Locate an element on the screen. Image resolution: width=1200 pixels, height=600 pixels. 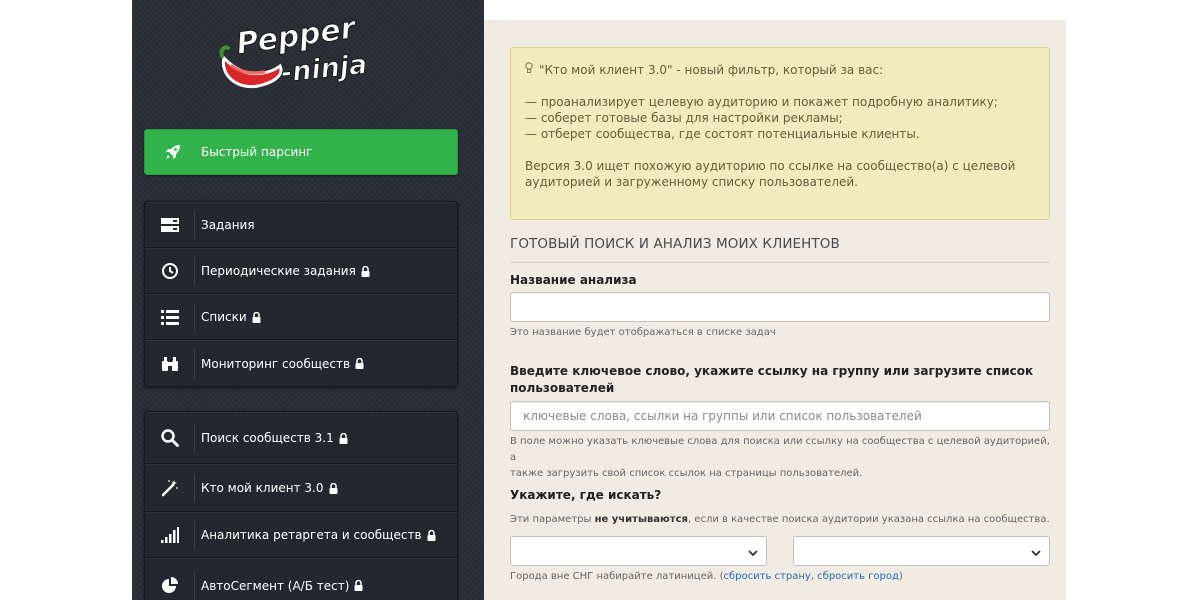
sidebar-item-label: Кто мой клиент 3.0 is located at coordinates (262, 488).